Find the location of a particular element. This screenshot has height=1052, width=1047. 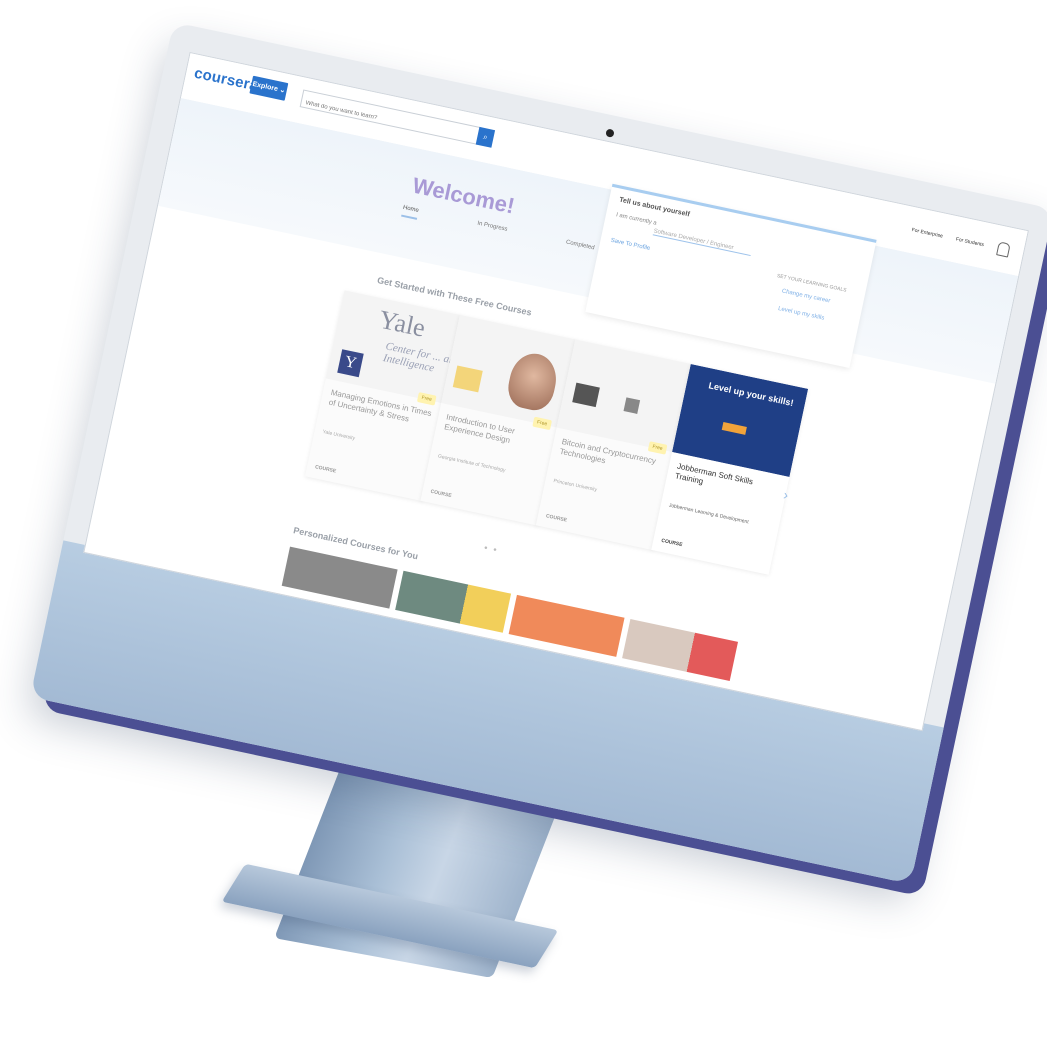

goal-level-up: Level up my skills is located at coordinates (800, 314).